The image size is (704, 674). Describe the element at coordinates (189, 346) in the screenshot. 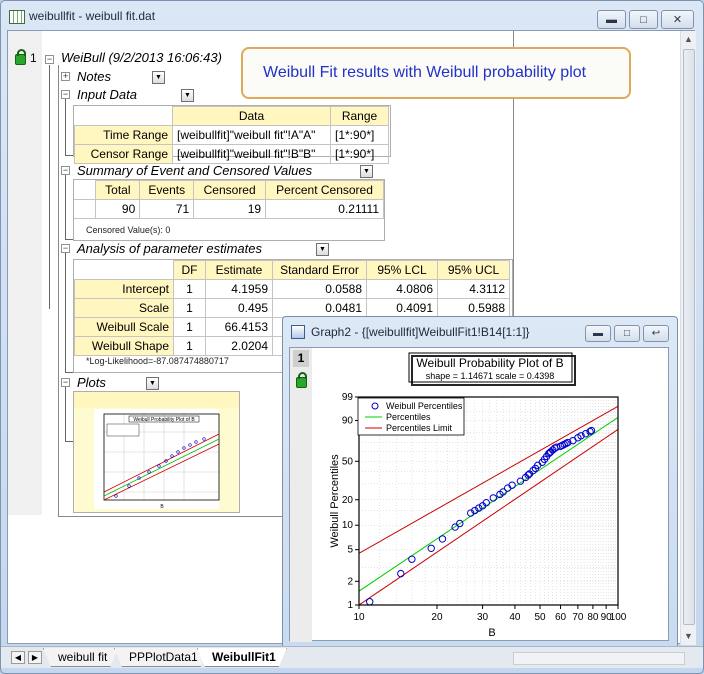

I see `weibull-shape-df: 1` at that location.